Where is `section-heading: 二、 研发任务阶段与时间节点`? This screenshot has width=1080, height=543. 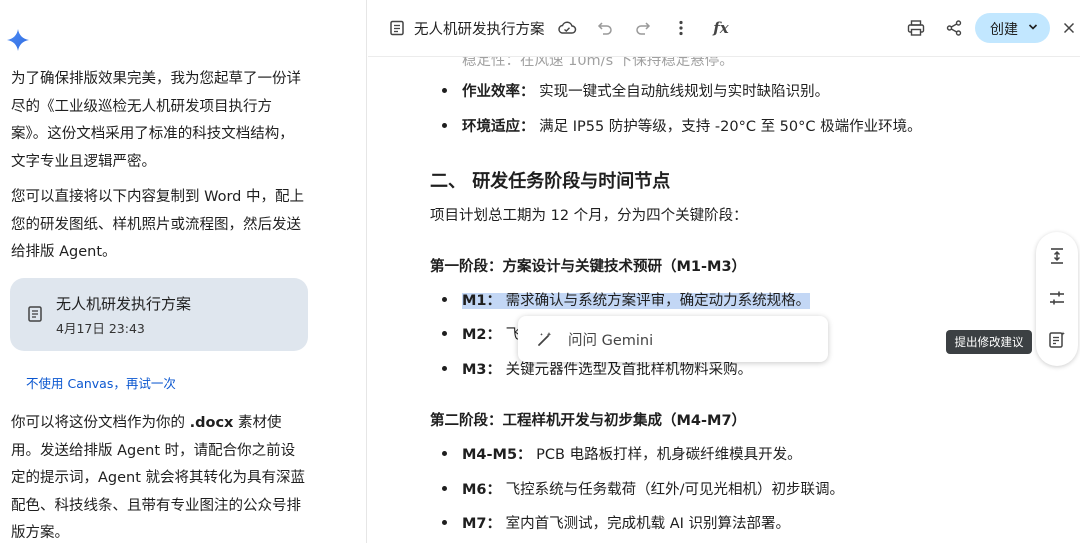
section-heading: 二、 研发任务阶段与时间节点 is located at coordinates (550, 181).